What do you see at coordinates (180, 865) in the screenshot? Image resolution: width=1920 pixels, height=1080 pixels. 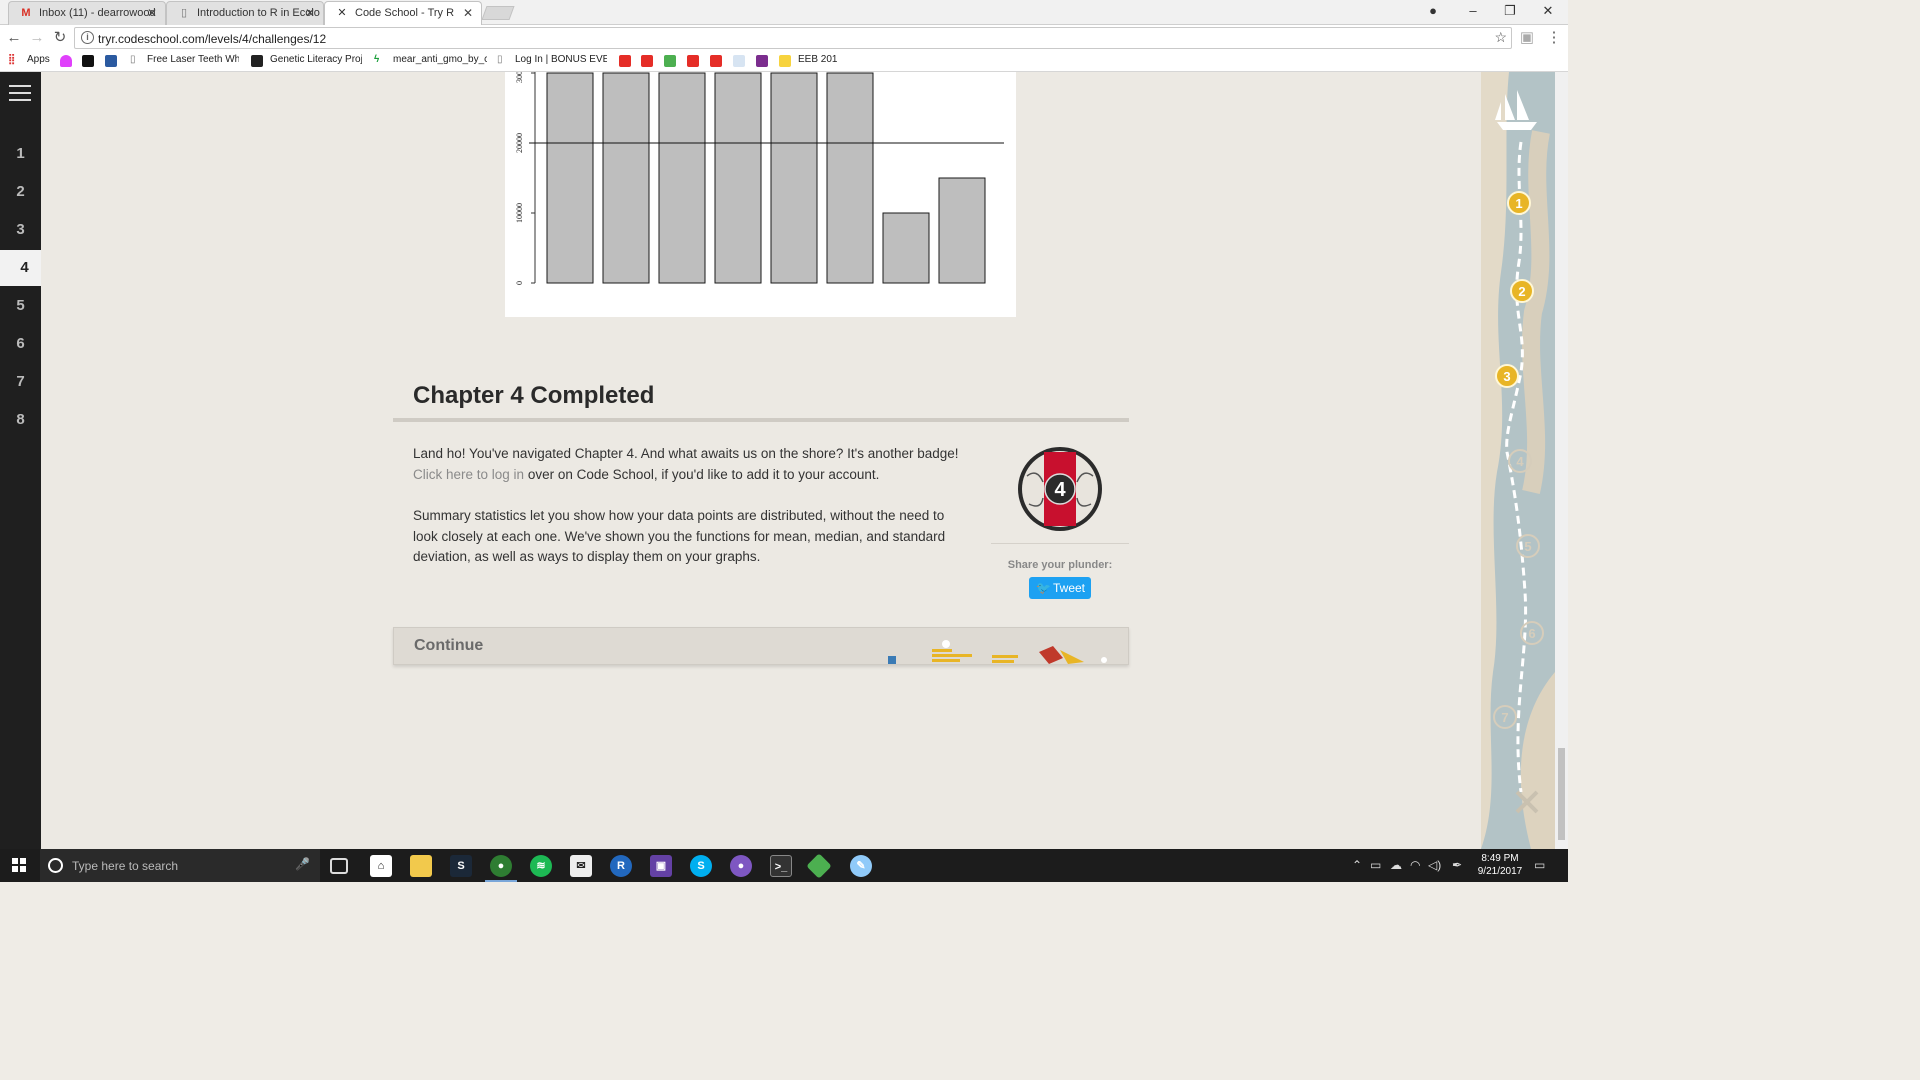 I see `taskbar-search: Type here to search 🎤` at bounding box center [180, 865].